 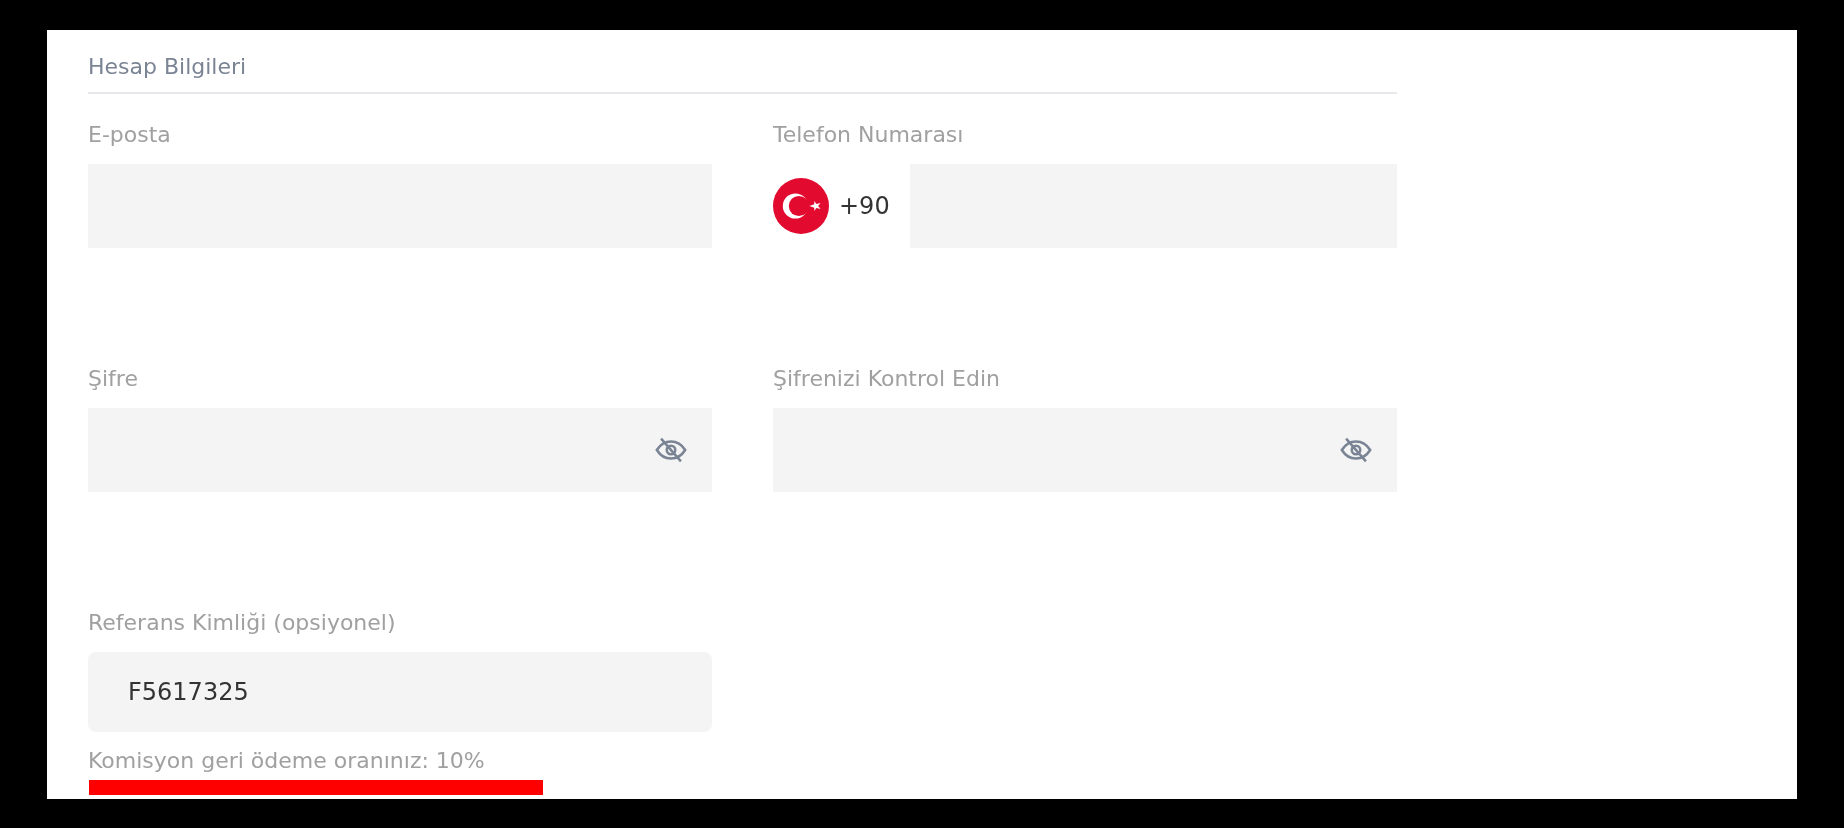 I want to click on text-input-field: F5617325, so click(x=400, y=692).